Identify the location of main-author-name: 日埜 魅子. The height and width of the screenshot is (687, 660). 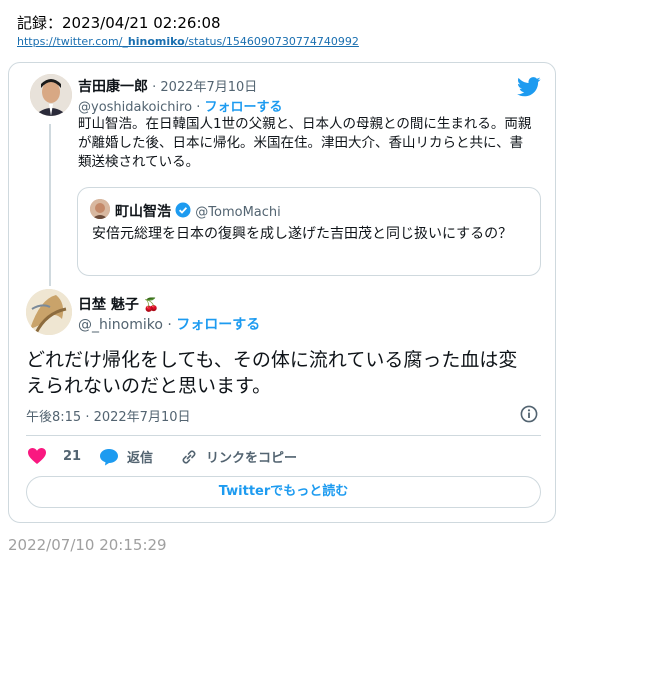
(108, 305).